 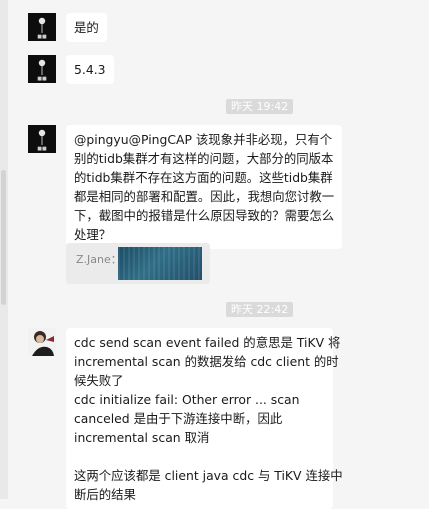 What do you see at coordinates (99, 380) in the screenshot?
I see `message-text-line: 候失败了` at bounding box center [99, 380].